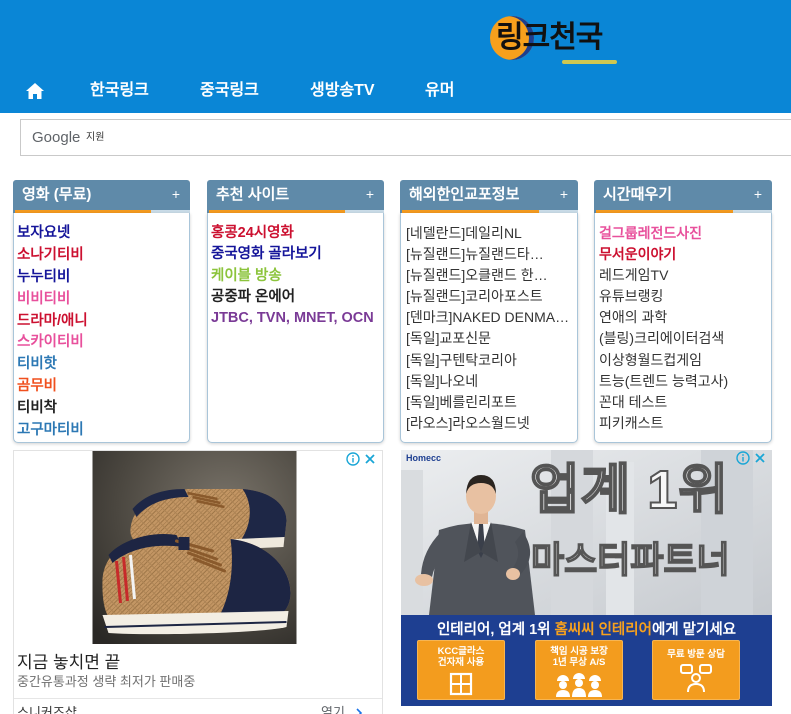 The height and width of the screenshot is (714, 791). Describe the element at coordinates (103, 431) in the screenshot. I see `movie-link: 고구마티비` at that location.